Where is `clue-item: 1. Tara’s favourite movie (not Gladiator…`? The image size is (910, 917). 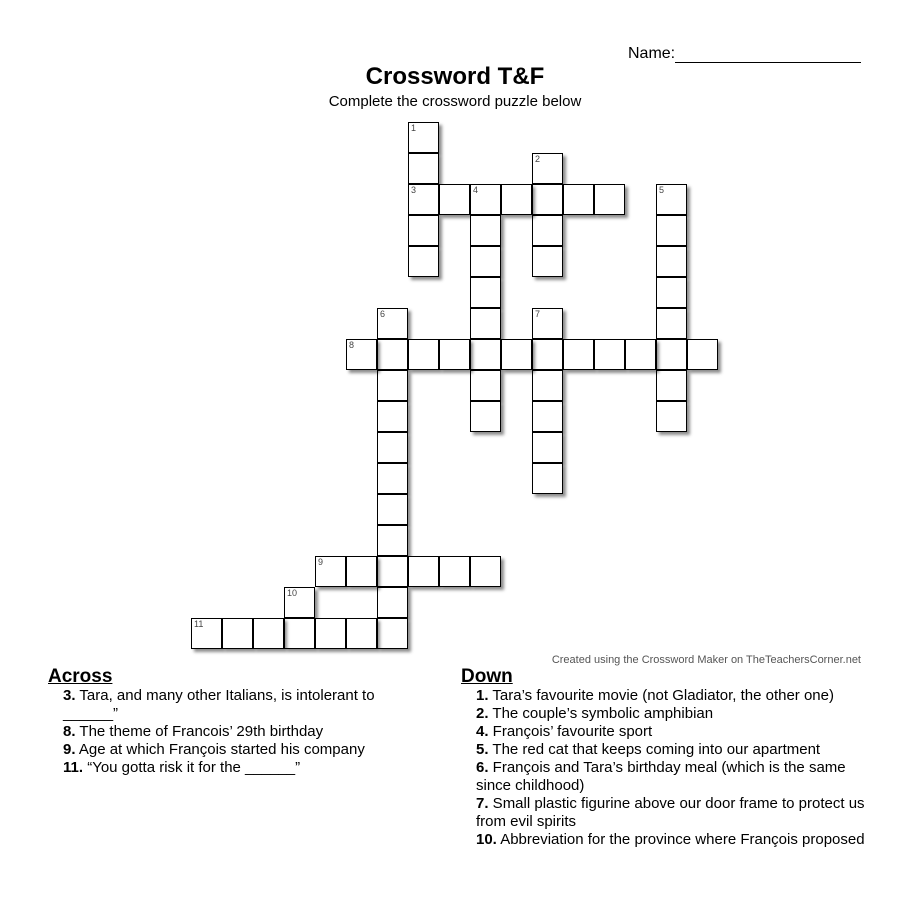
clue-item: 1. Tara’s favourite movie (not Gladiator… is located at coordinates (673, 696).